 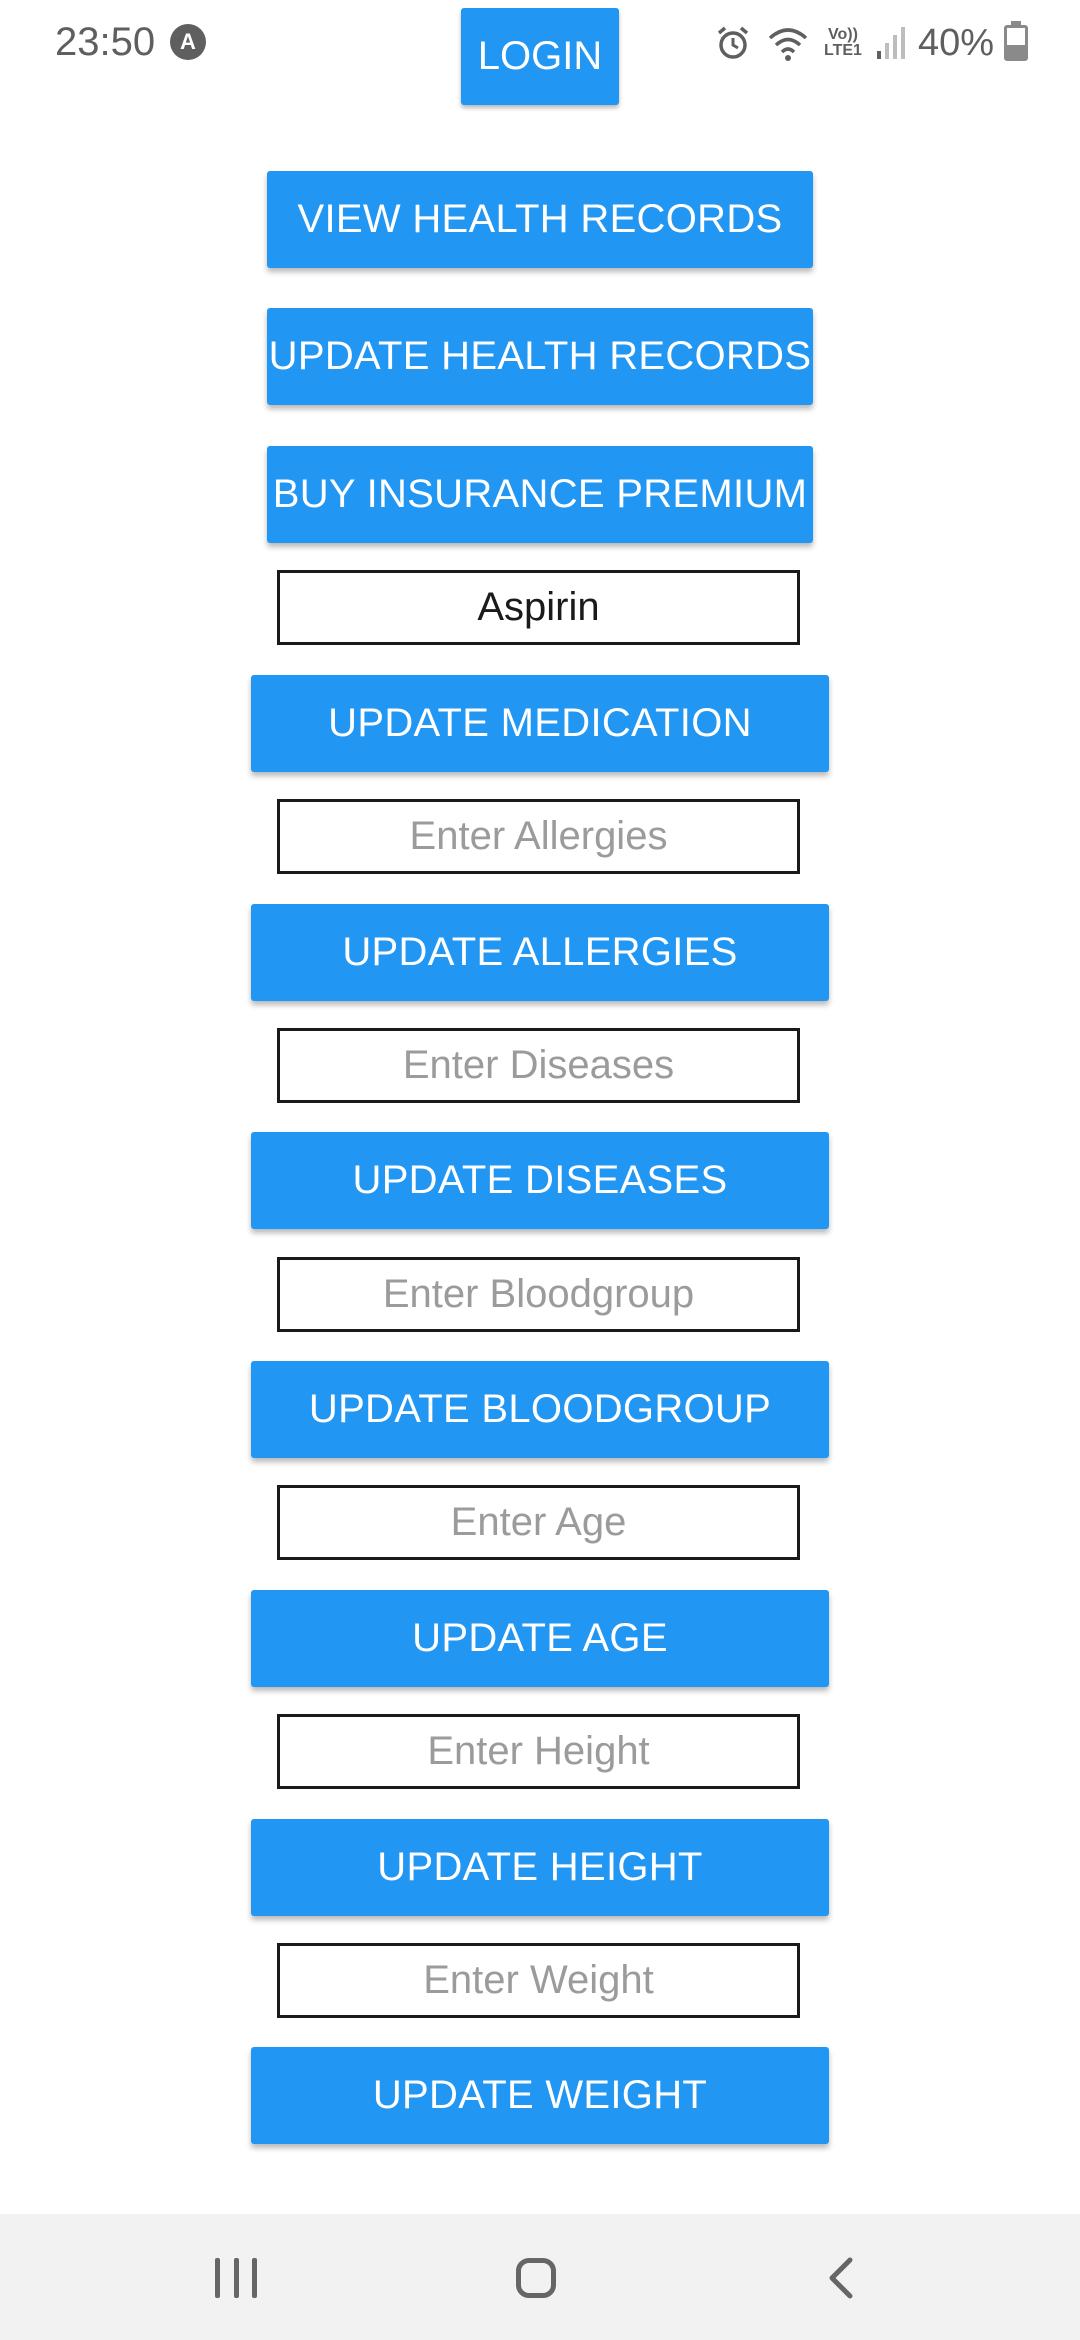 What do you see at coordinates (540, 219) in the screenshot?
I see `view-health-records-button: VIEW HEALTH RECORDS` at bounding box center [540, 219].